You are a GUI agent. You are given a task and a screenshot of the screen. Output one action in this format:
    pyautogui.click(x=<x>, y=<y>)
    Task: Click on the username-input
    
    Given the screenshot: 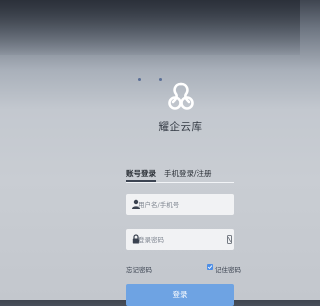 What is the action you would take?
    pyautogui.click(x=180, y=204)
    